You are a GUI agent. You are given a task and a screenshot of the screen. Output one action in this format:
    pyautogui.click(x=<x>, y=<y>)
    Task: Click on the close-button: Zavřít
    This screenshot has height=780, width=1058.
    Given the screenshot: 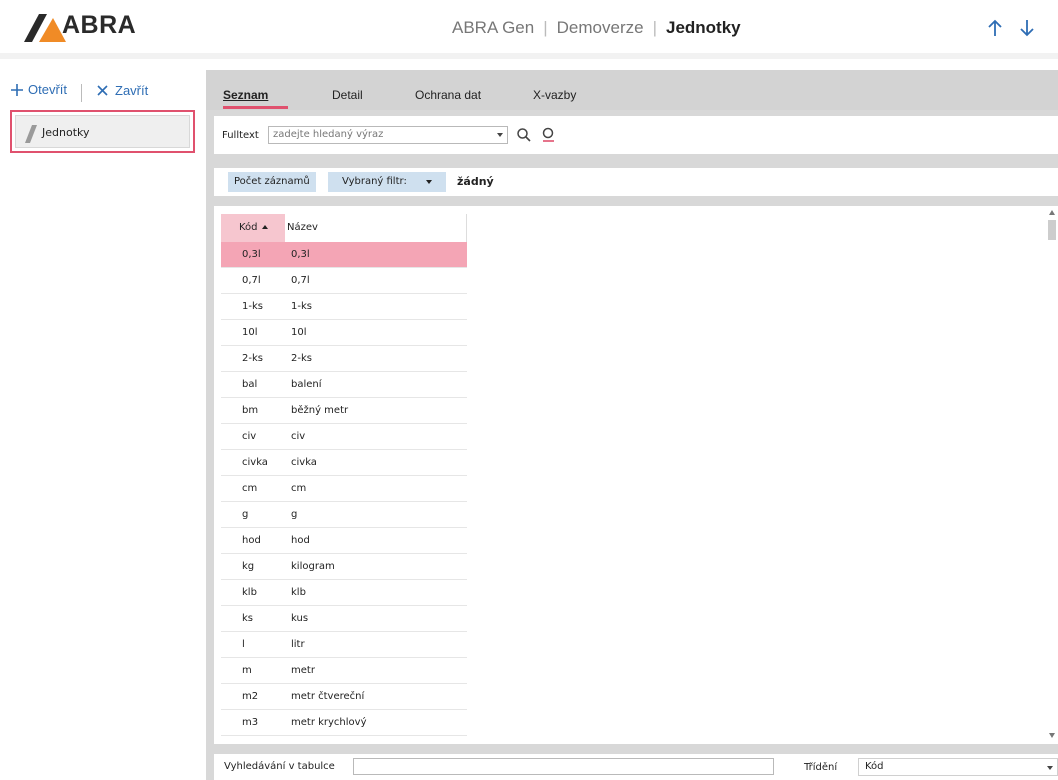 What is the action you would take?
    pyautogui.click(x=122, y=90)
    